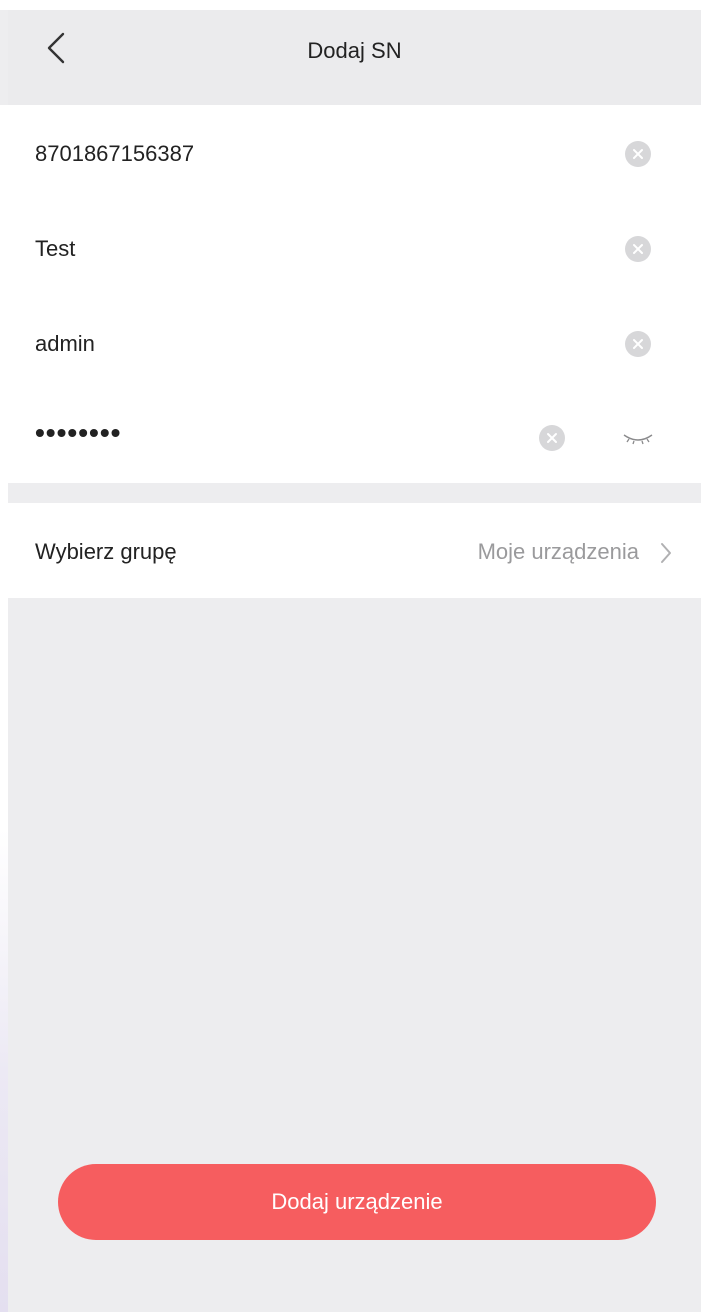  What do you see at coordinates (4, 708) in the screenshot?
I see `left-edge` at bounding box center [4, 708].